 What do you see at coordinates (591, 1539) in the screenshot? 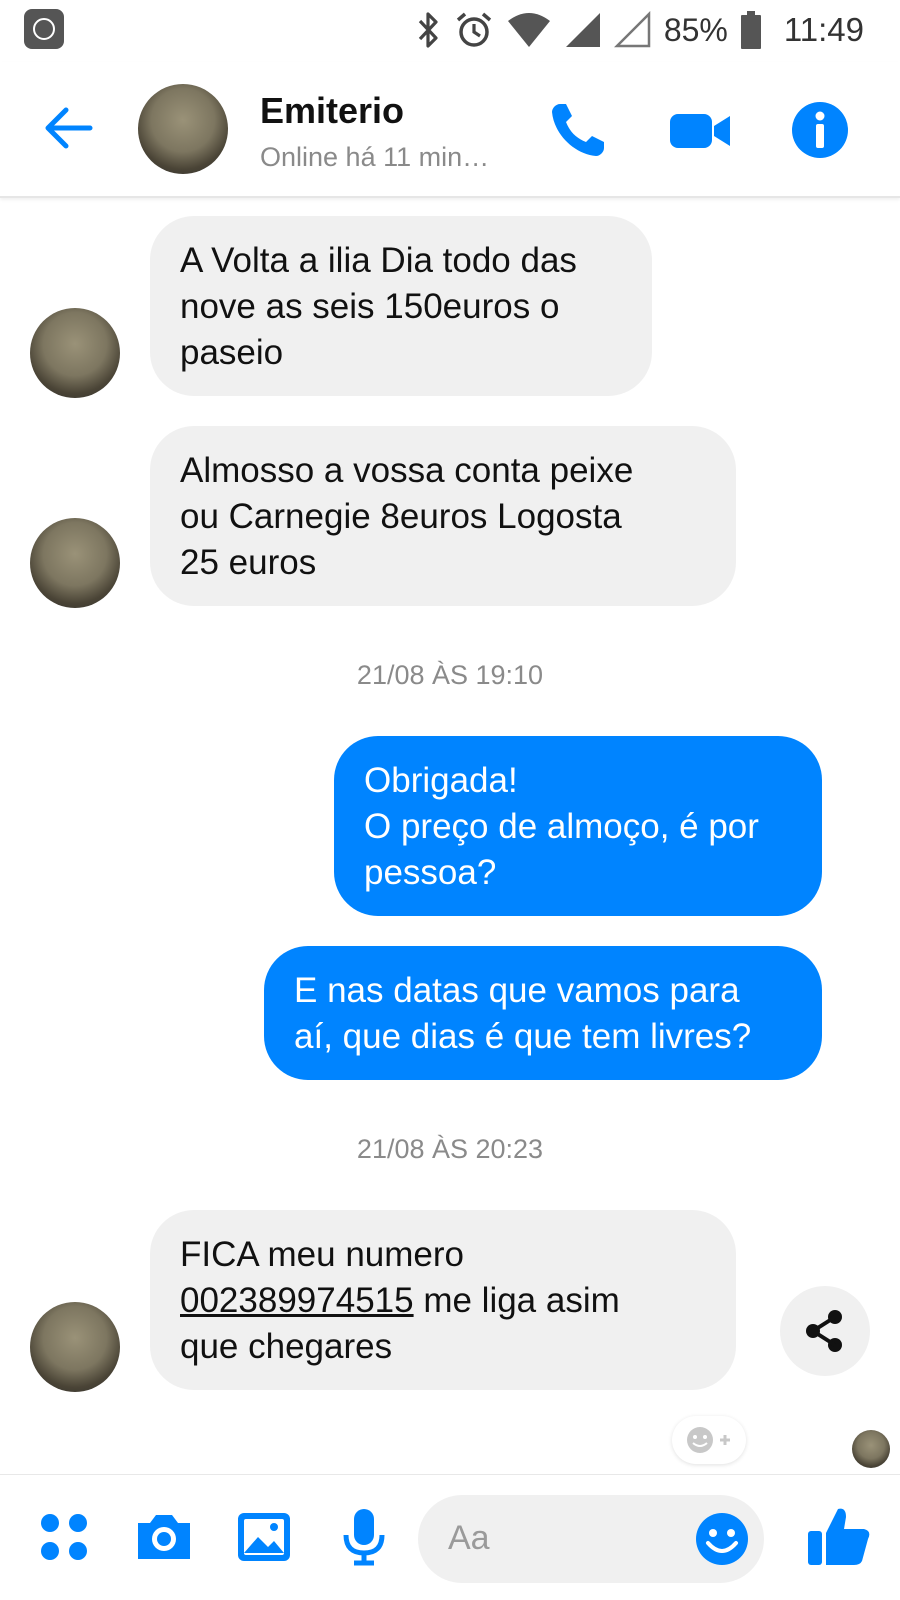
I see `message-input: Aa` at bounding box center [591, 1539].